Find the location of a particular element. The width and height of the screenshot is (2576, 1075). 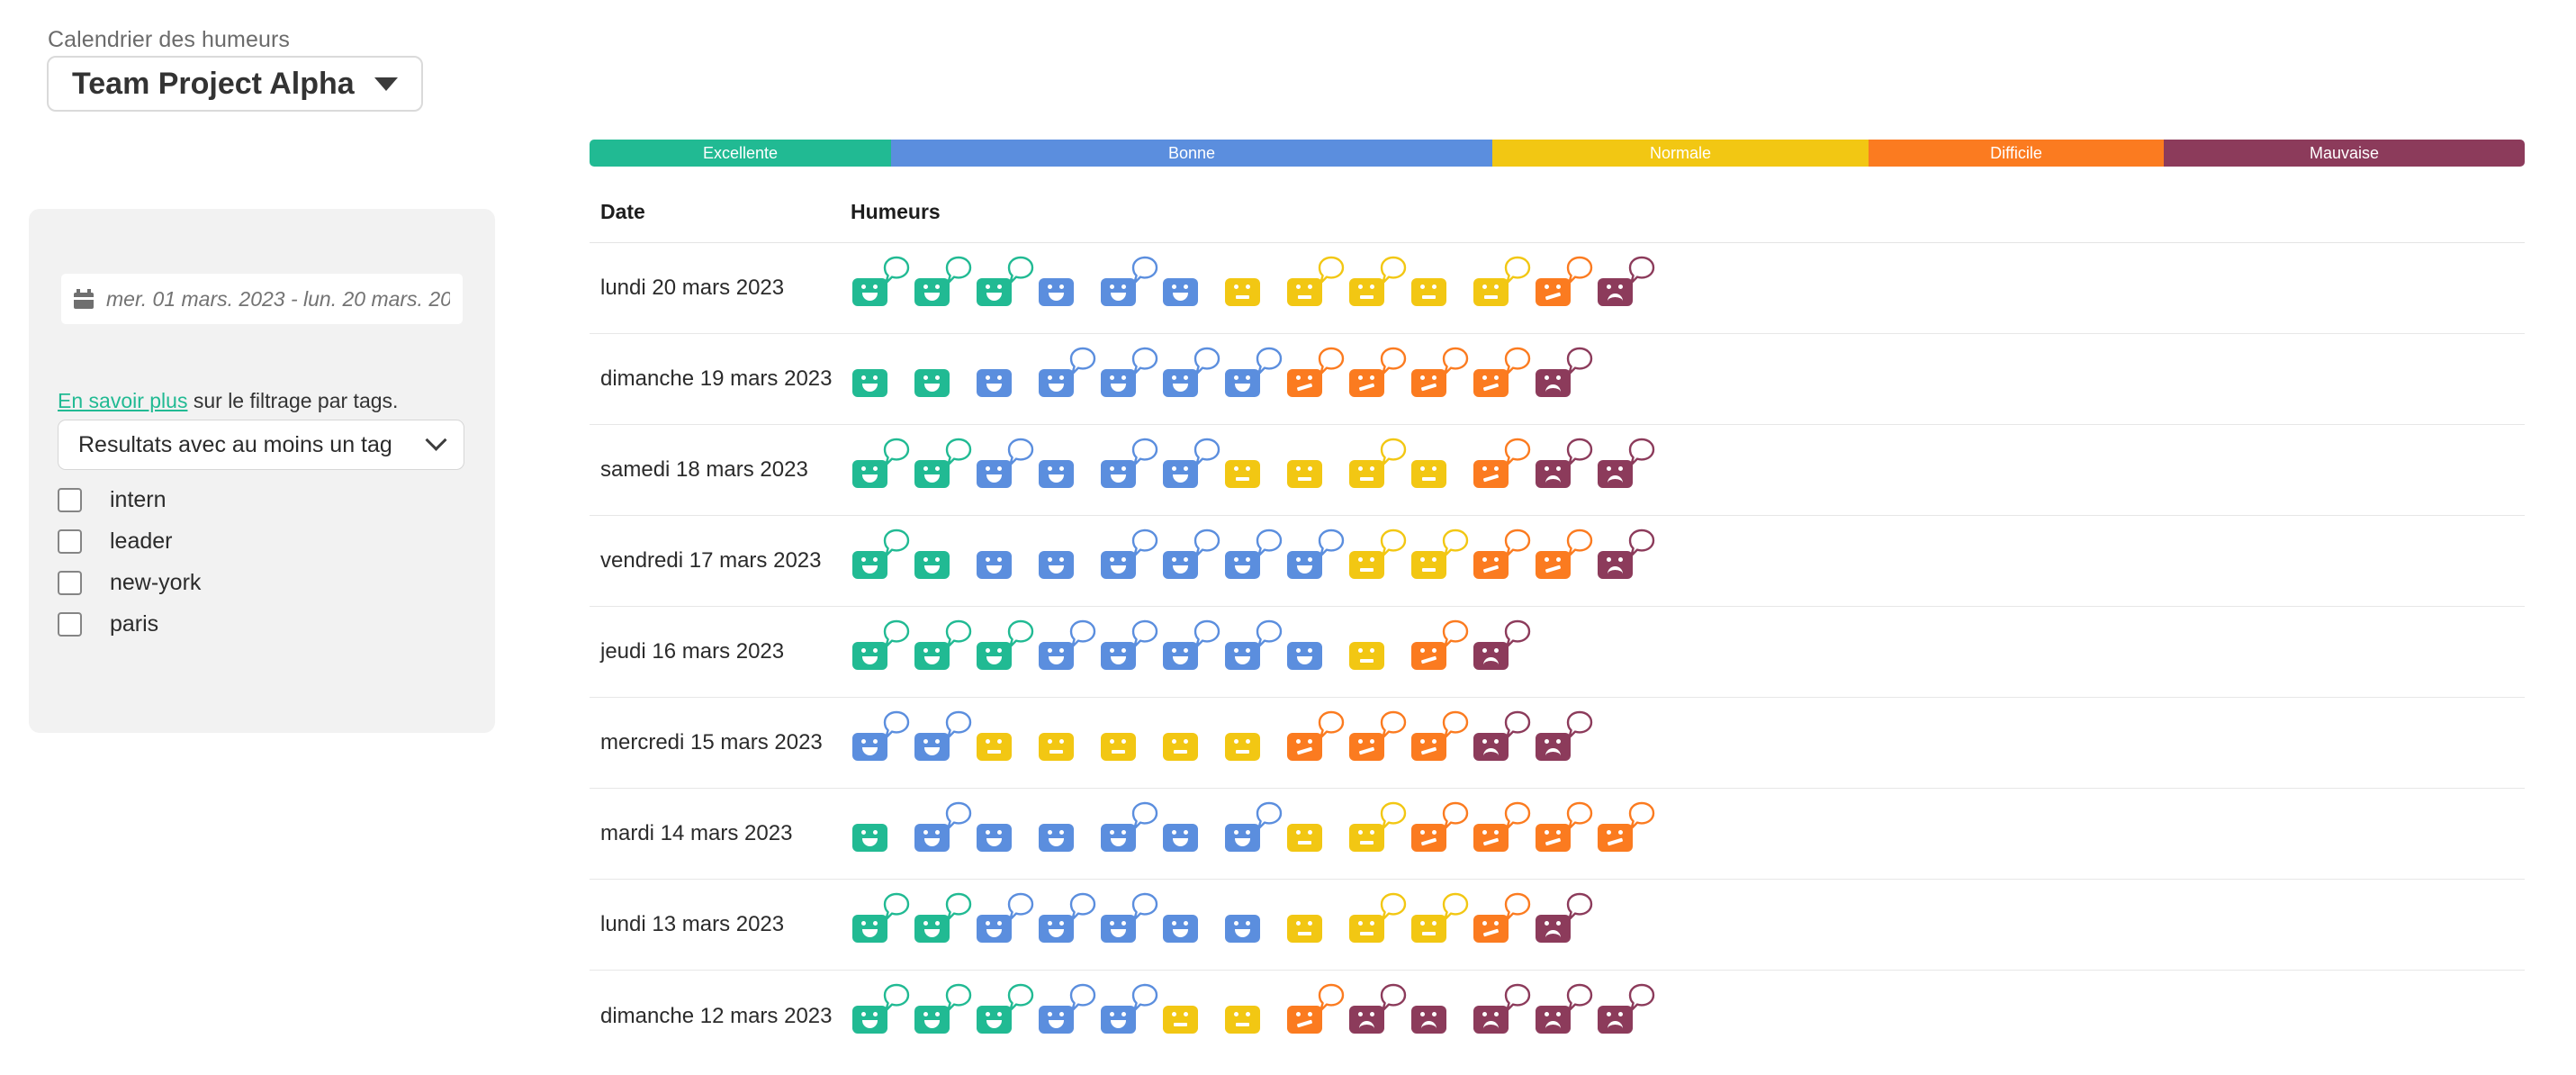

learn-more-link: En savoir plus is located at coordinates (122, 400).